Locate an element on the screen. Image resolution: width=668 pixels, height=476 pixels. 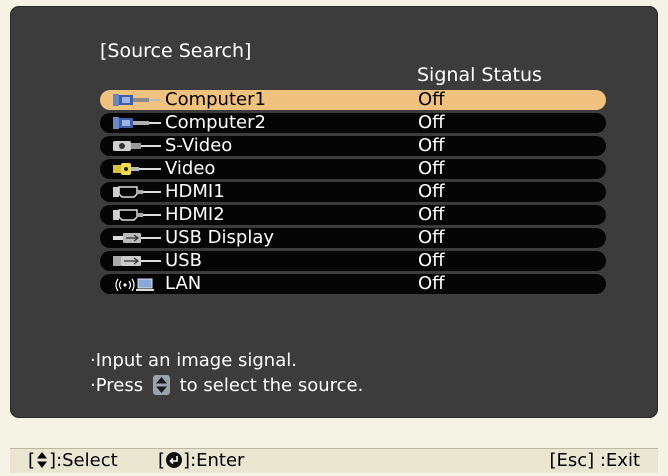
source-label: S-Video is located at coordinates (199, 145).